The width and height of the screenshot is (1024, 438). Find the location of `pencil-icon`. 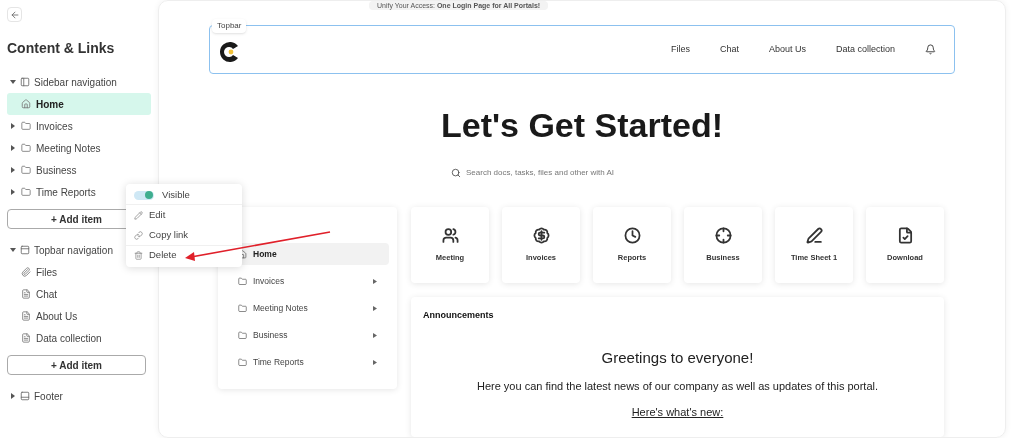

pencil-icon is located at coordinates (138, 215).